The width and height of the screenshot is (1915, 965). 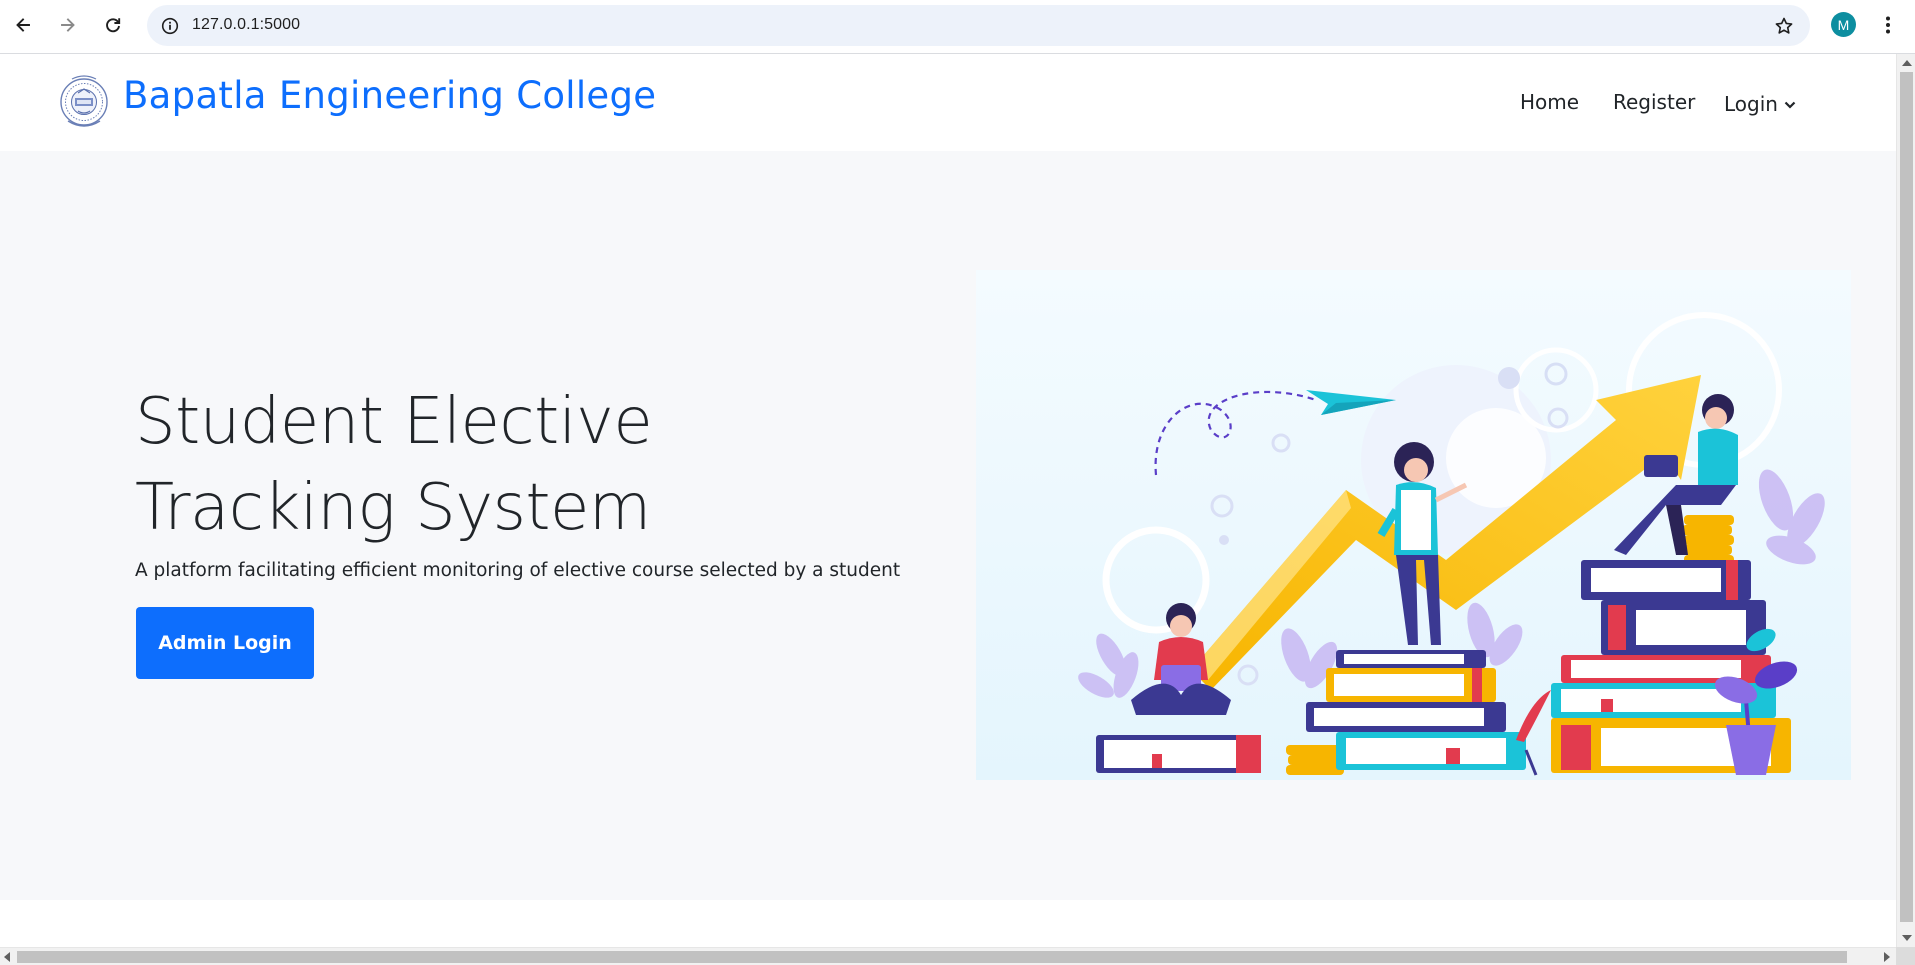 I want to click on hero-title: Student Elective Tracking System, so click(x=394, y=465).